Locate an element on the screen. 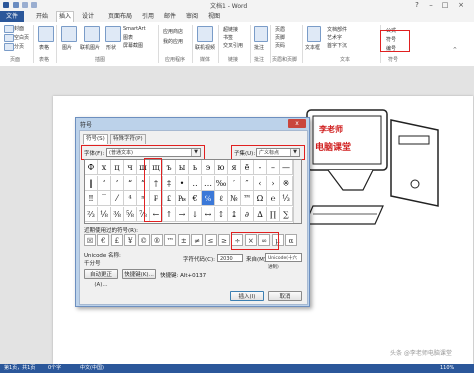  online-video-icon is located at coordinates (205, 34).